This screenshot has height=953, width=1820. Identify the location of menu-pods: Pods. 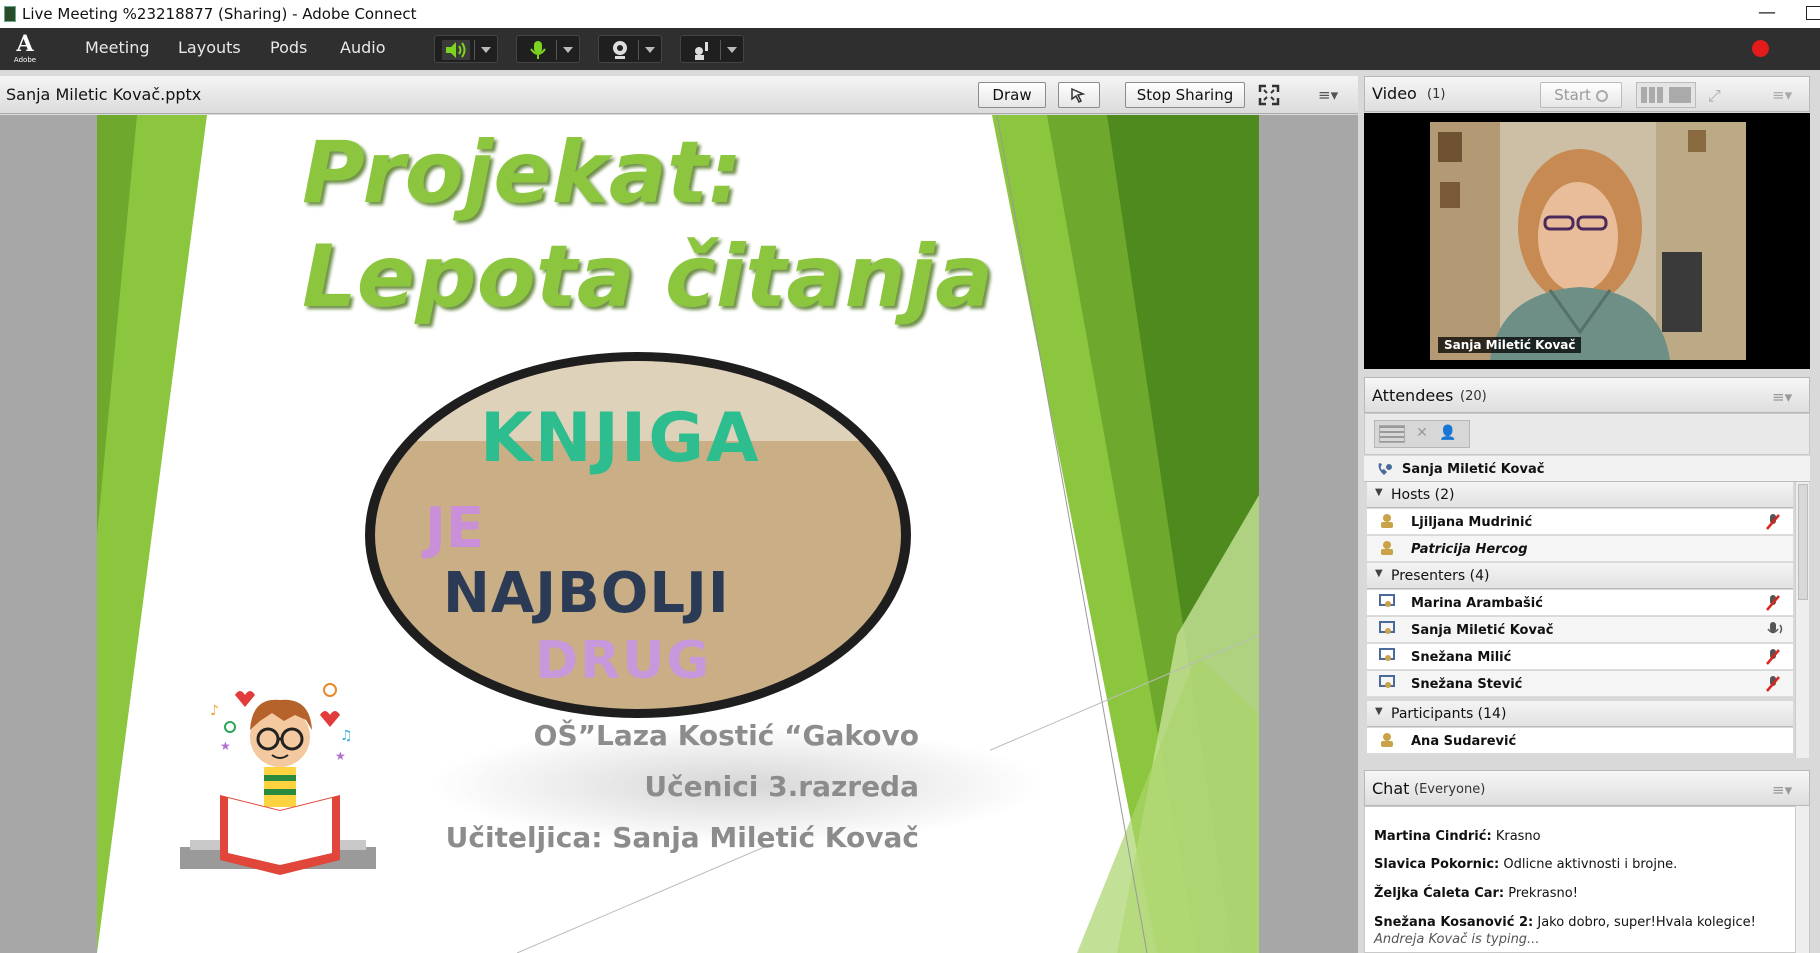
(288, 47).